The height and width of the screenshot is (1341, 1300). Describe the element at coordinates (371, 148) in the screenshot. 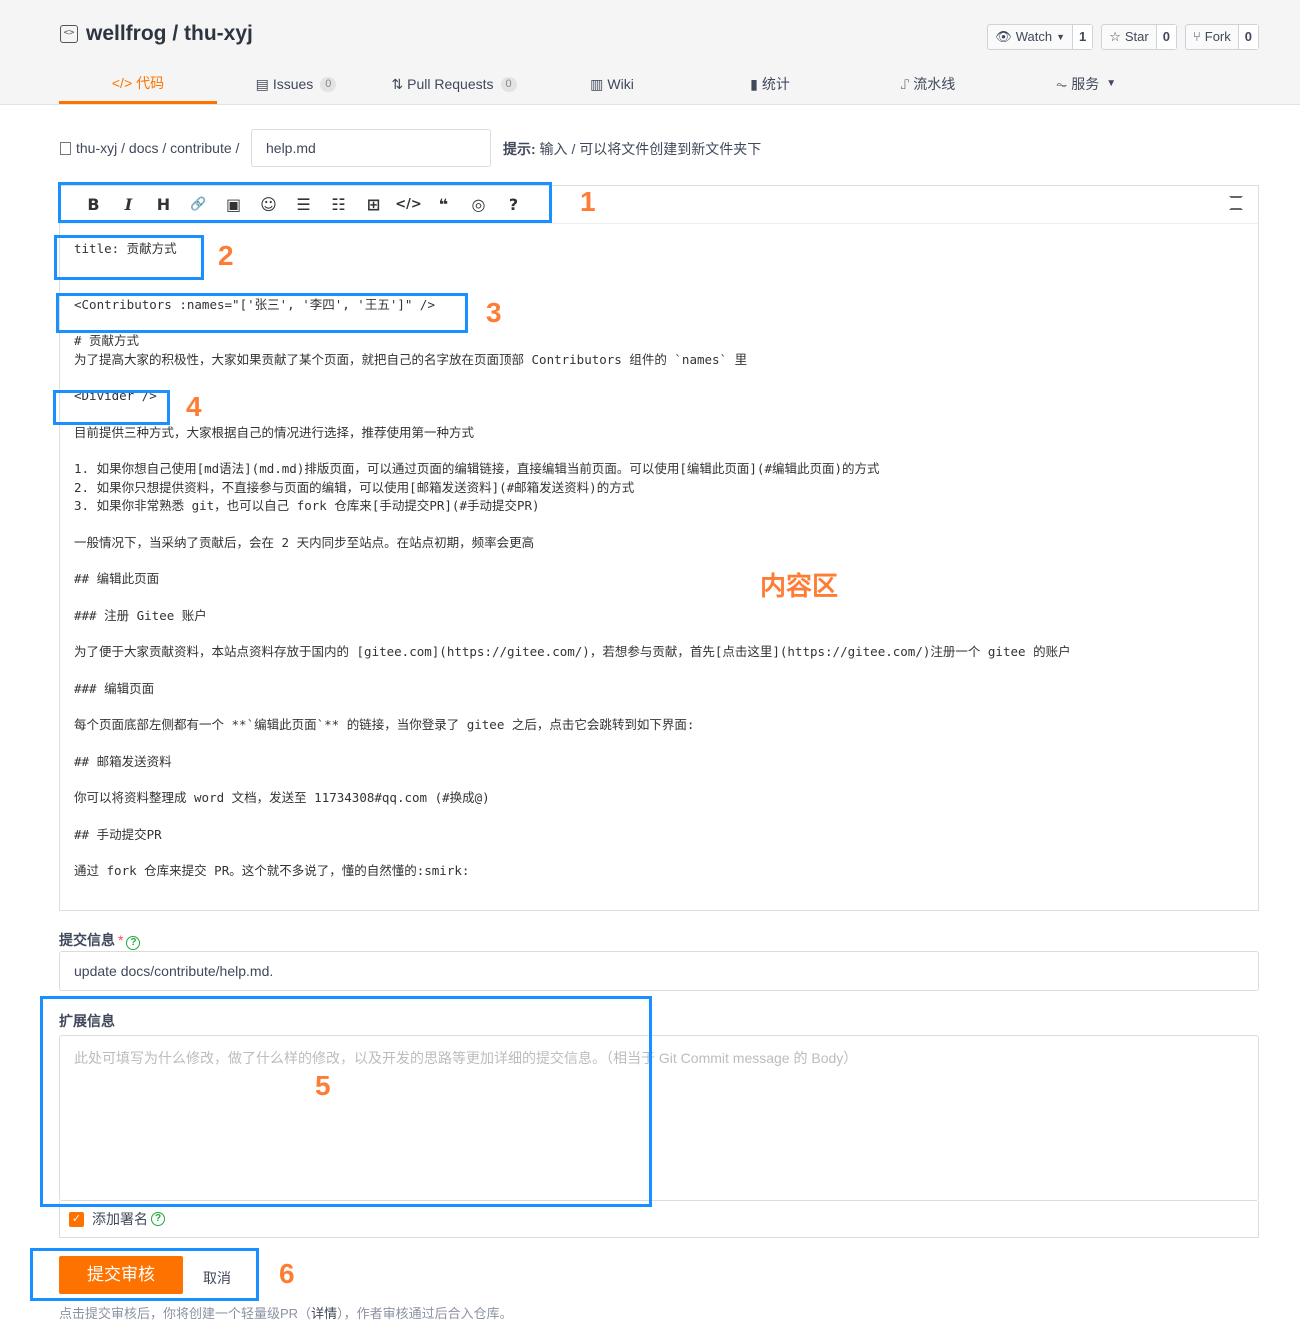

I see `filename-input: help.md` at that location.